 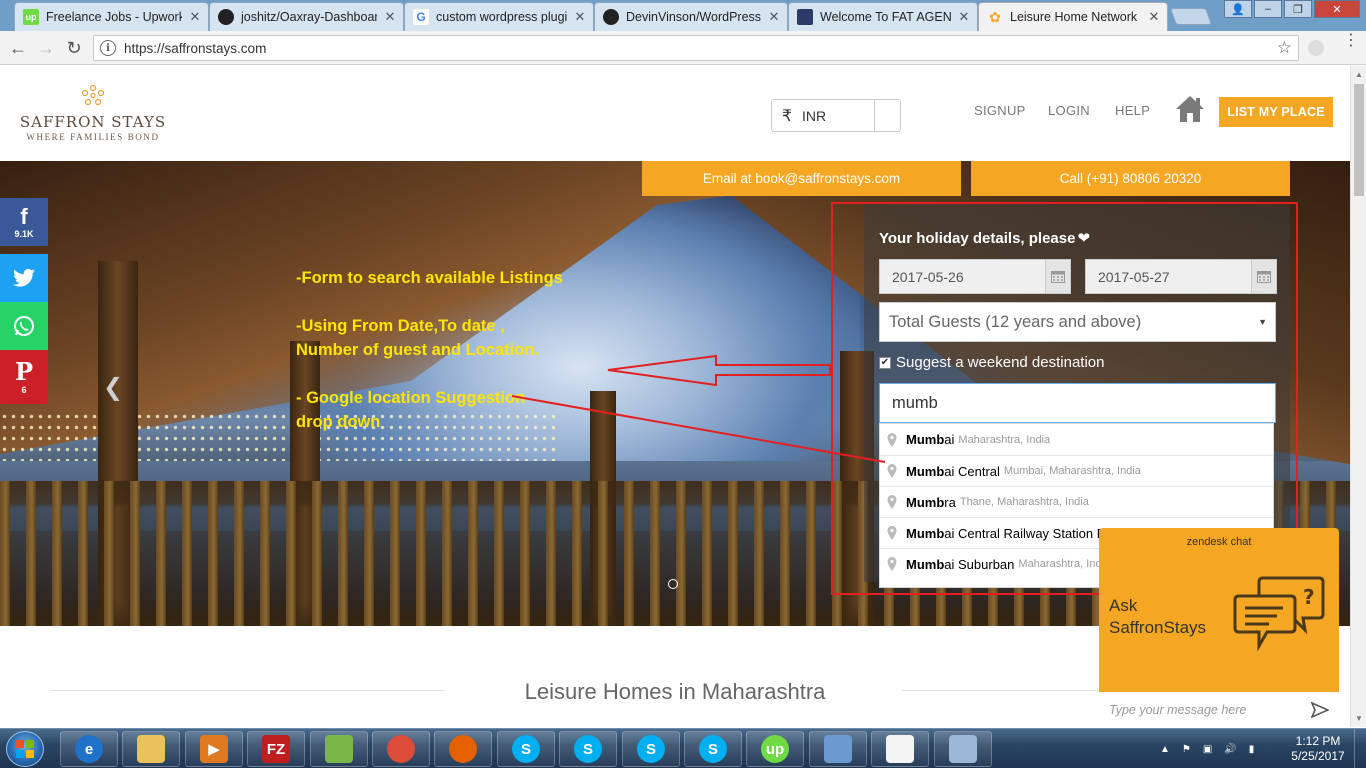 What do you see at coordinates (836, 115) in the screenshot?
I see `currency-select: ₹ INR` at bounding box center [836, 115].